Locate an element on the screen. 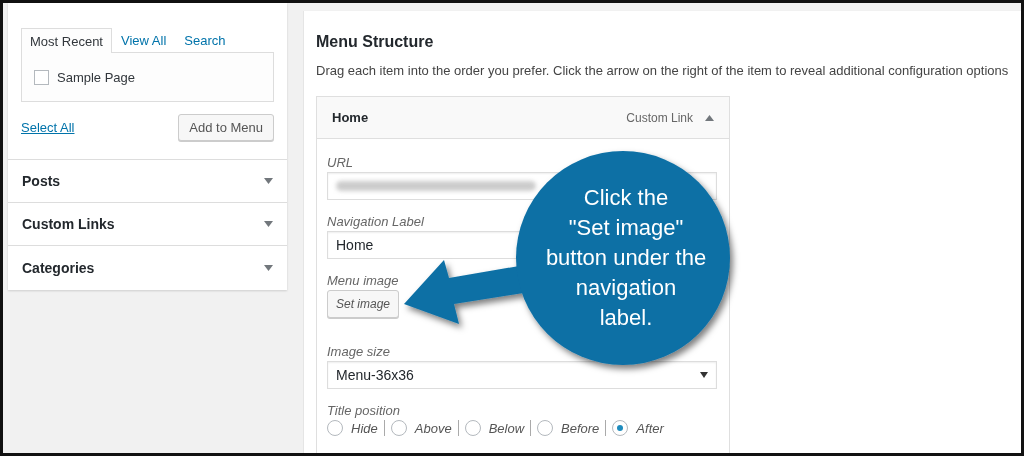  dropdown-arrow-icon is located at coordinates (704, 375).